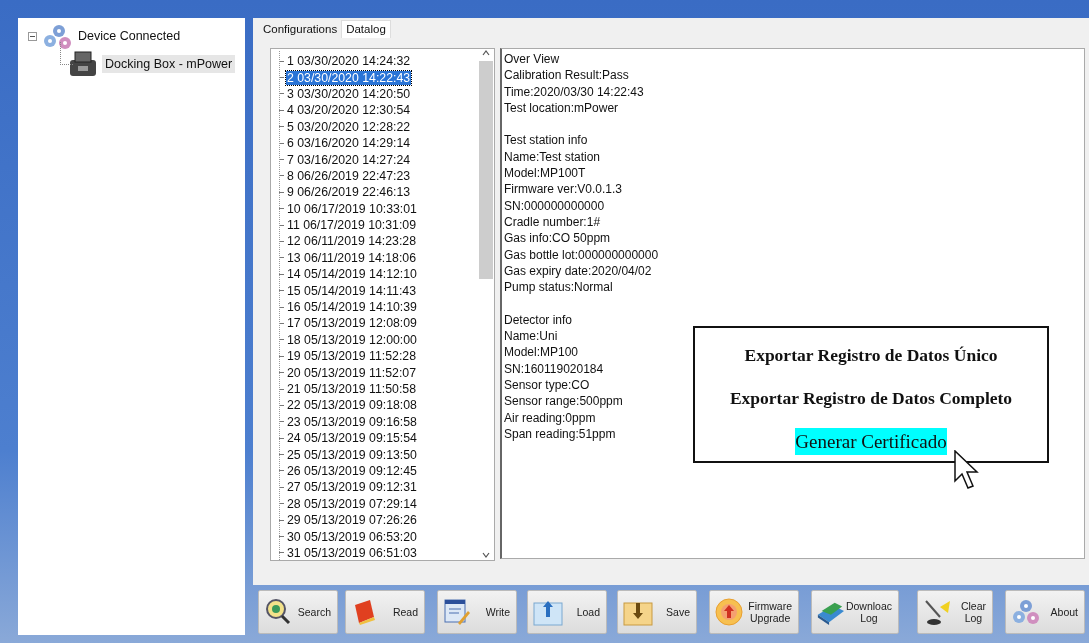 This screenshot has width=1089, height=643. Describe the element at coordinates (352, 438) in the screenshot. I see `datalog-entry: 24 05/13/2019 09:15:54` at that location.